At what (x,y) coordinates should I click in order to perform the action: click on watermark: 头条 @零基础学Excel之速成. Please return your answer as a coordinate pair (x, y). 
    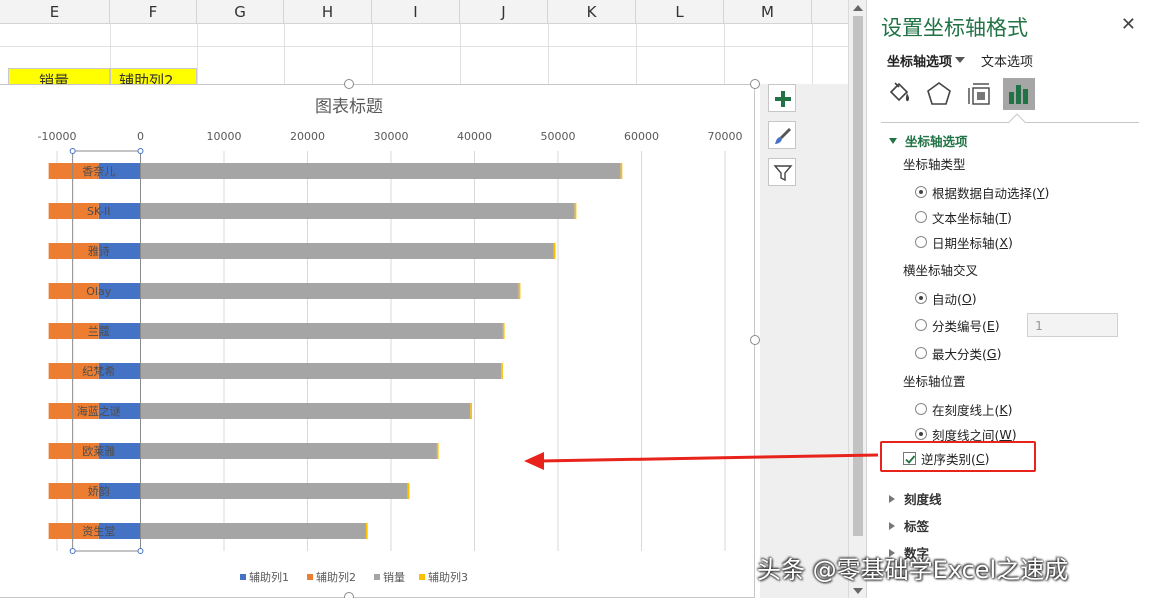
    Looking at the image, I should click on (913, 570).